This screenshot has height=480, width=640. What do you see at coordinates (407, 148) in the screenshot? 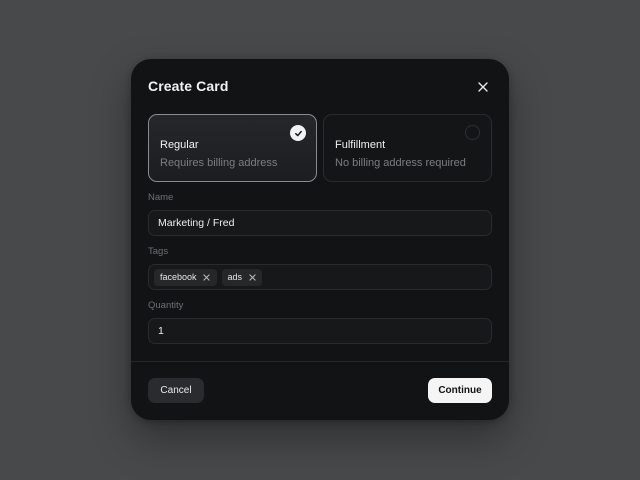
I see `card-type-fulfillment: Fulfillment No billing address required` at bounding box center [407, 148].